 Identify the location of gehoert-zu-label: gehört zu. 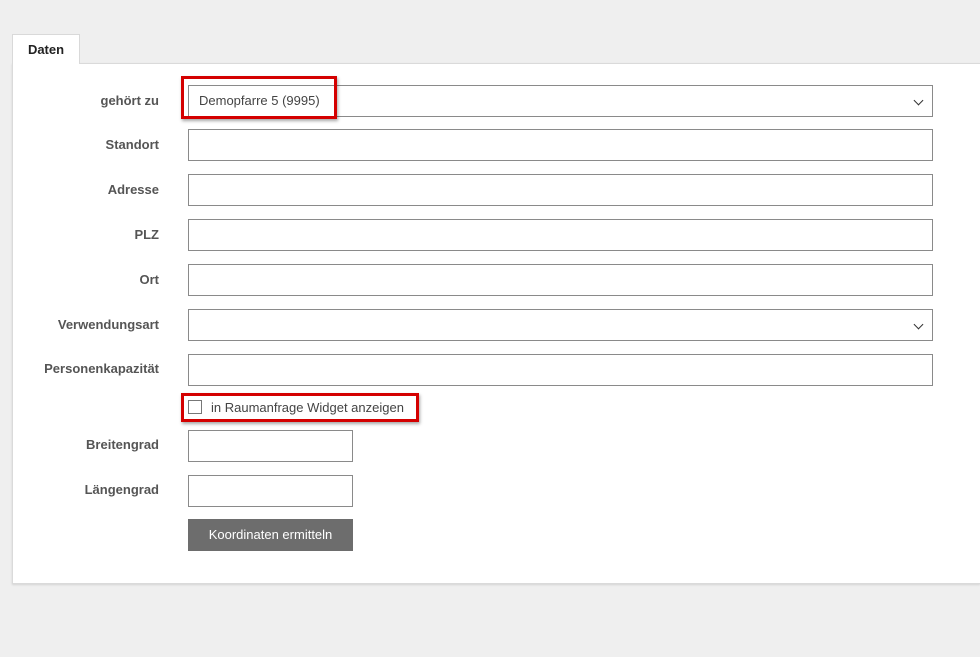
(130, 100).